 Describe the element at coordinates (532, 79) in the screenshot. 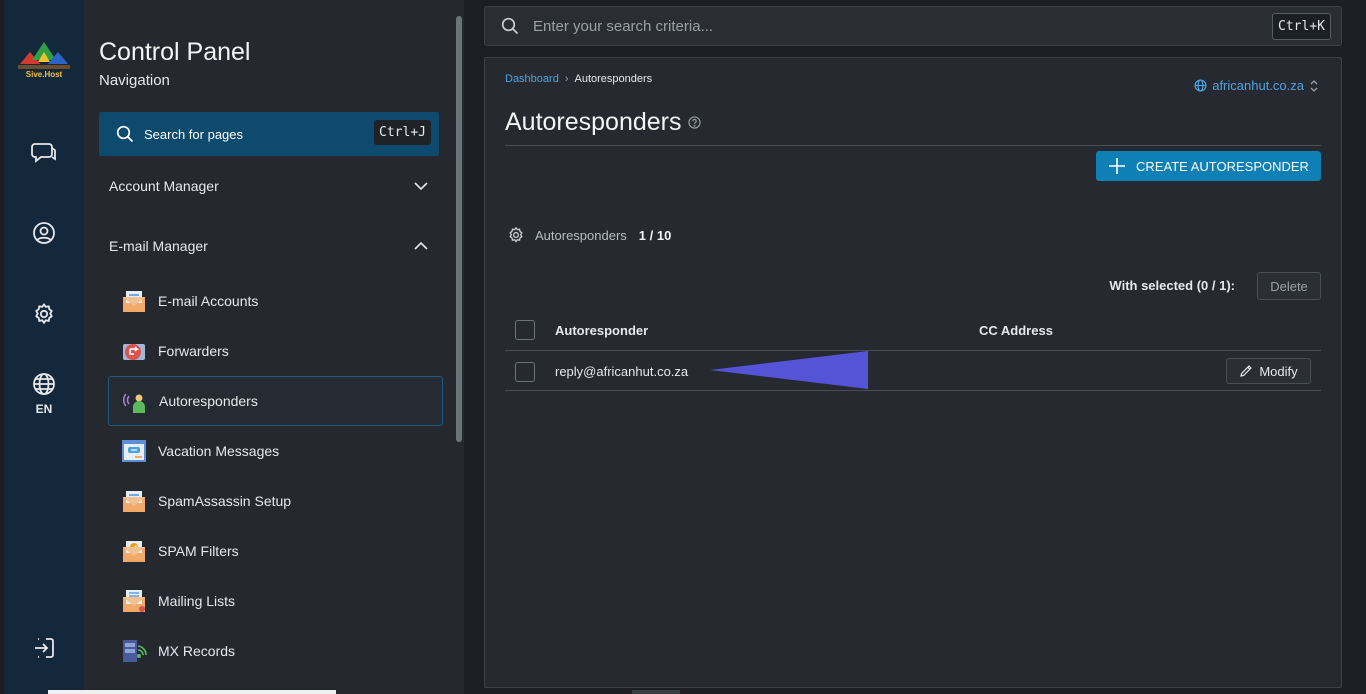

I see `breadcrumb-dashboard-link: Dashboard` at that location.